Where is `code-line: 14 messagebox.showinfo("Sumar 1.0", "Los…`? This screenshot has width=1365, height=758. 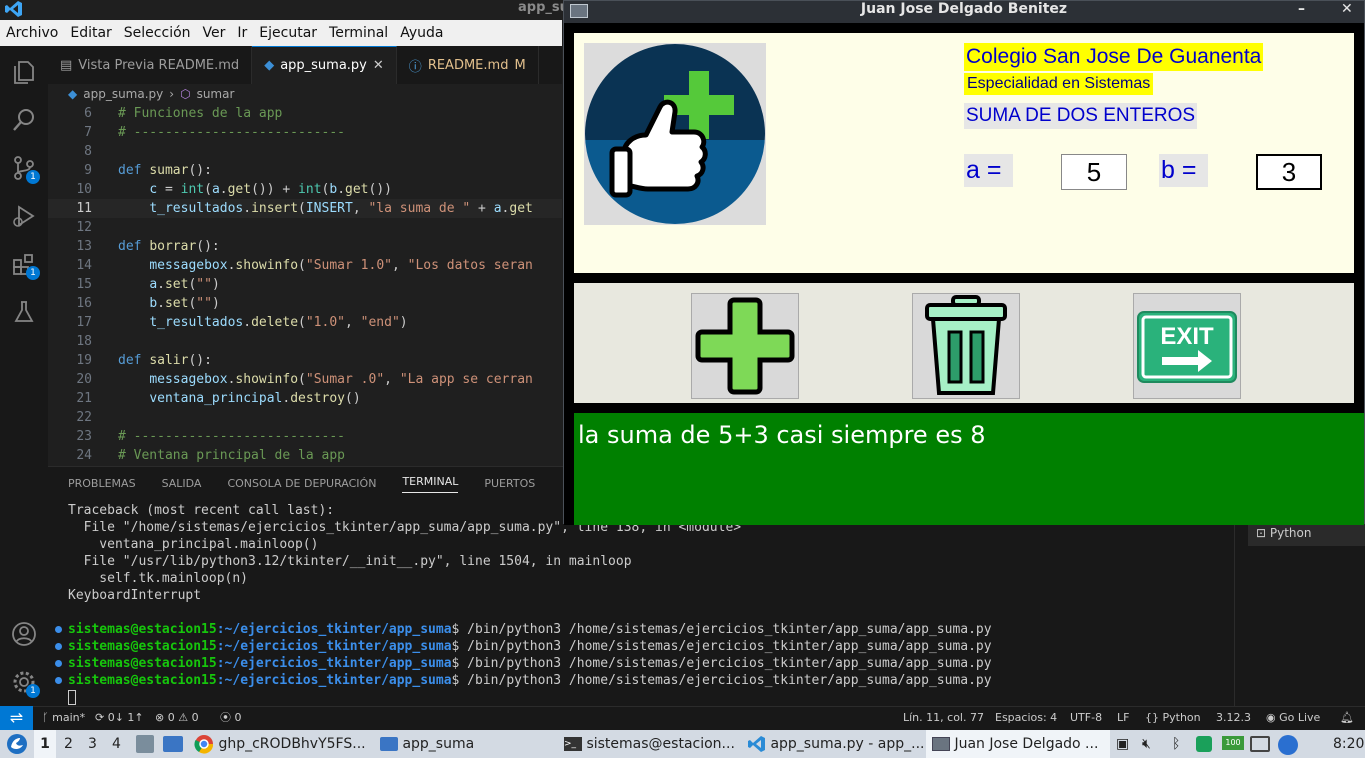 code-line: 14 messagebox.showinfo("Sumar 1.0", "Los… is located at coordinates (305, 265).